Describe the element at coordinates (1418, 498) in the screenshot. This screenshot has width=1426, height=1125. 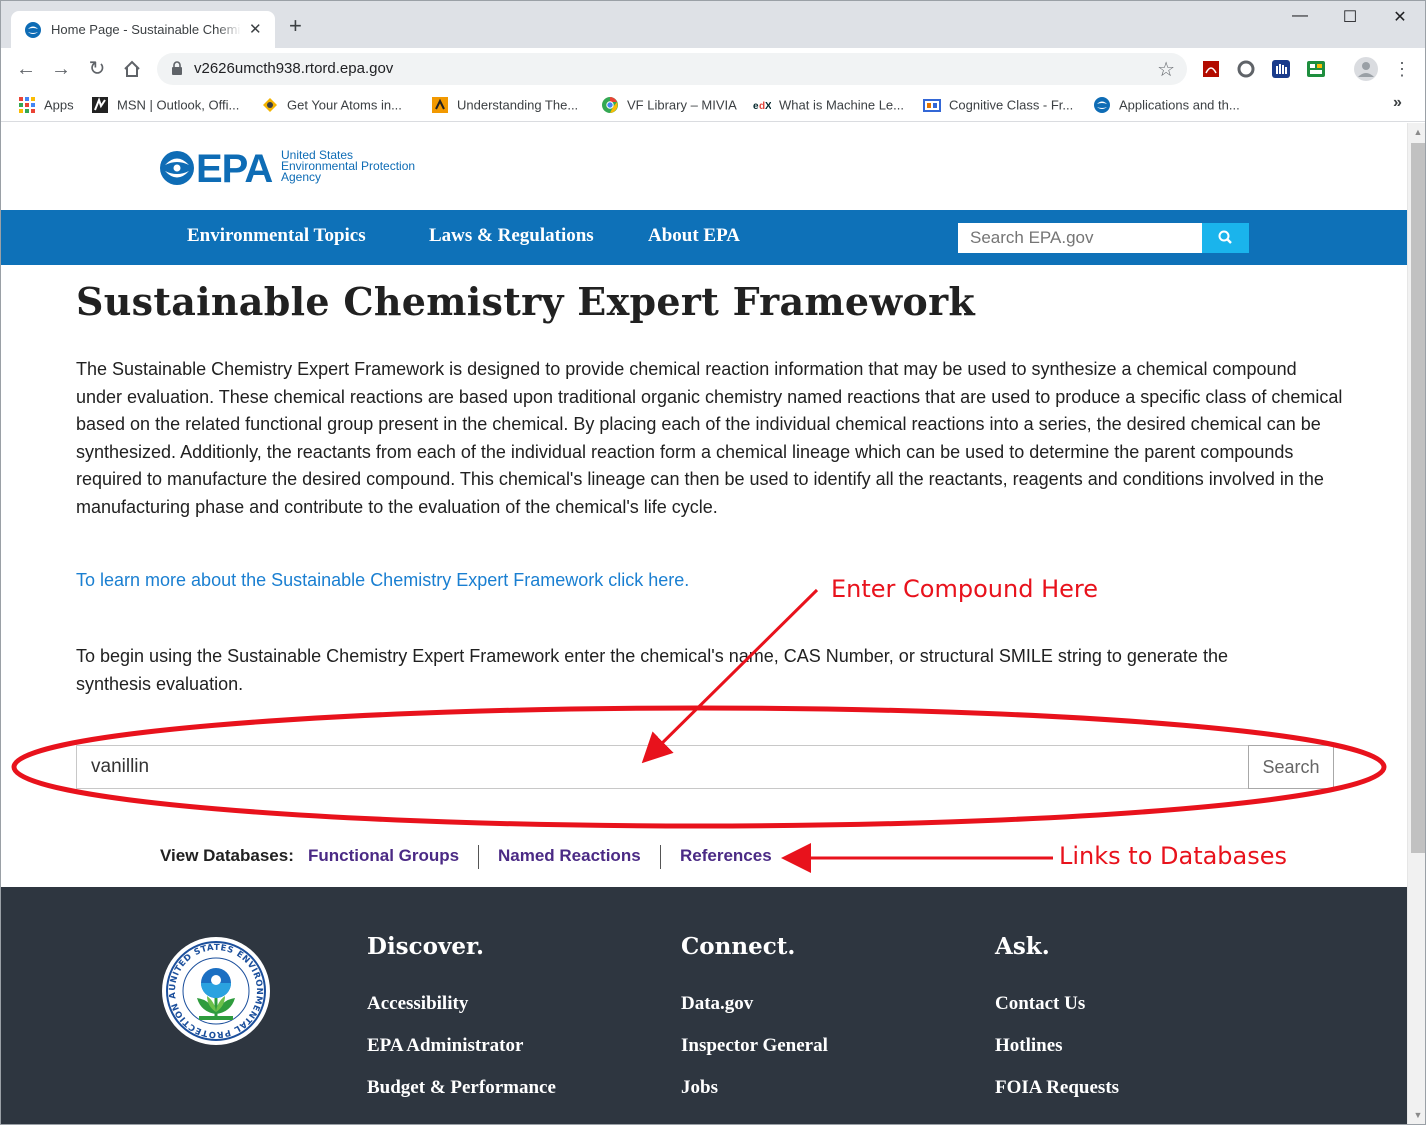
I see `scrollbar-thumb` at that location.